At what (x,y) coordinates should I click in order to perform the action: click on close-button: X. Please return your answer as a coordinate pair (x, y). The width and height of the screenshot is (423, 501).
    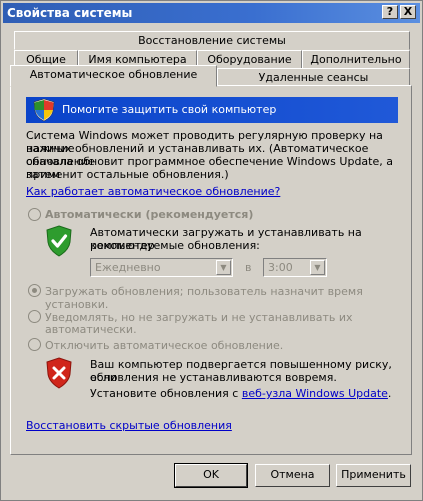
    Looking at the image, I should click on (408, 12).